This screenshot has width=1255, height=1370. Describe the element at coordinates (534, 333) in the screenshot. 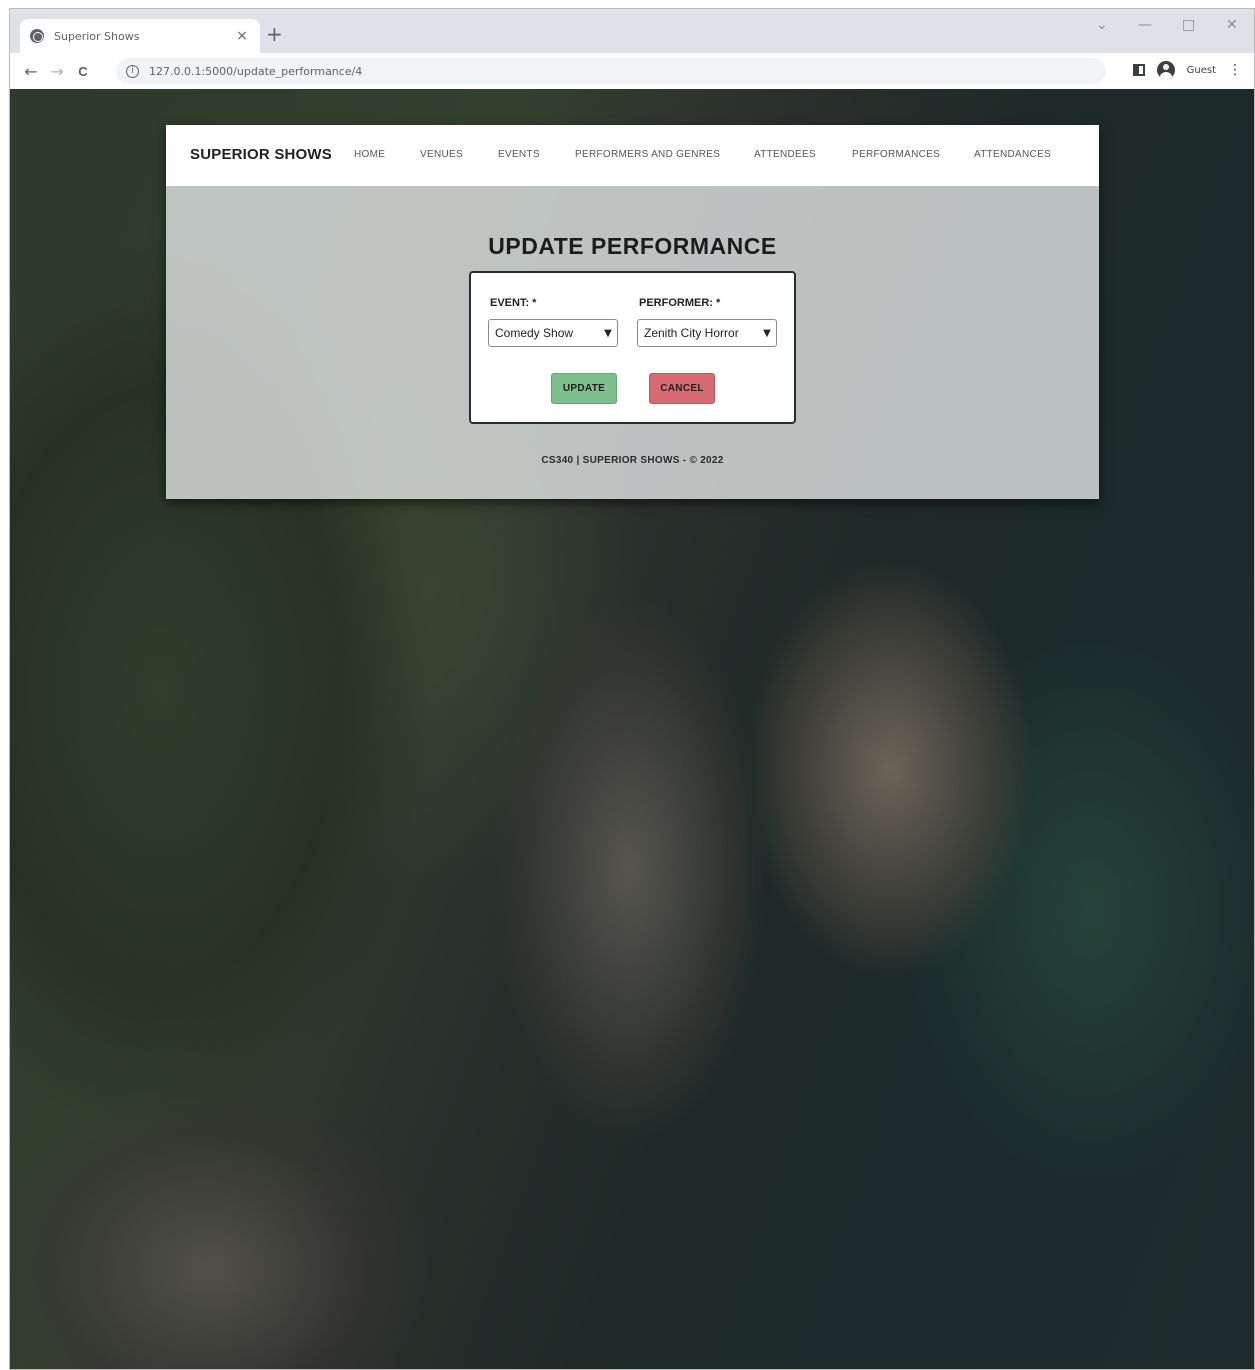

I see `event-select-value: Comedy Show` at that location.